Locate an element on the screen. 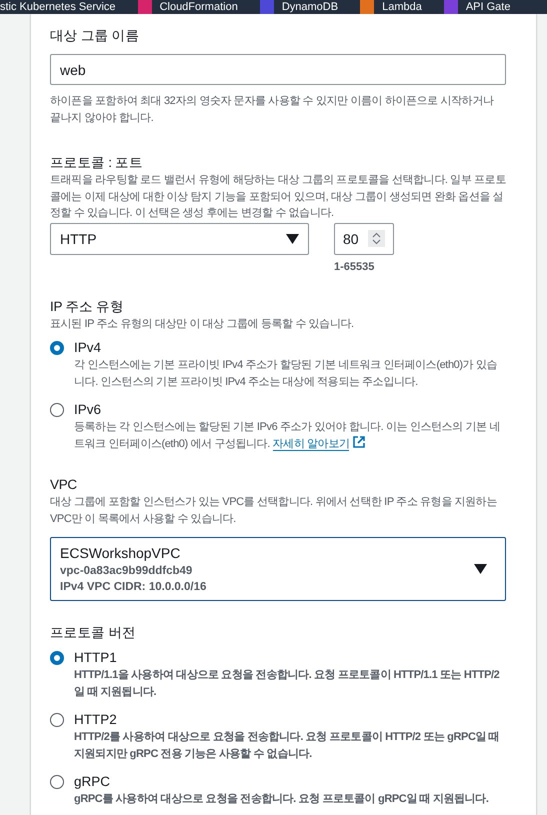 This screenshot has width=547, height=815. option-label: HTTP2 is located at coordinates (96, 720).